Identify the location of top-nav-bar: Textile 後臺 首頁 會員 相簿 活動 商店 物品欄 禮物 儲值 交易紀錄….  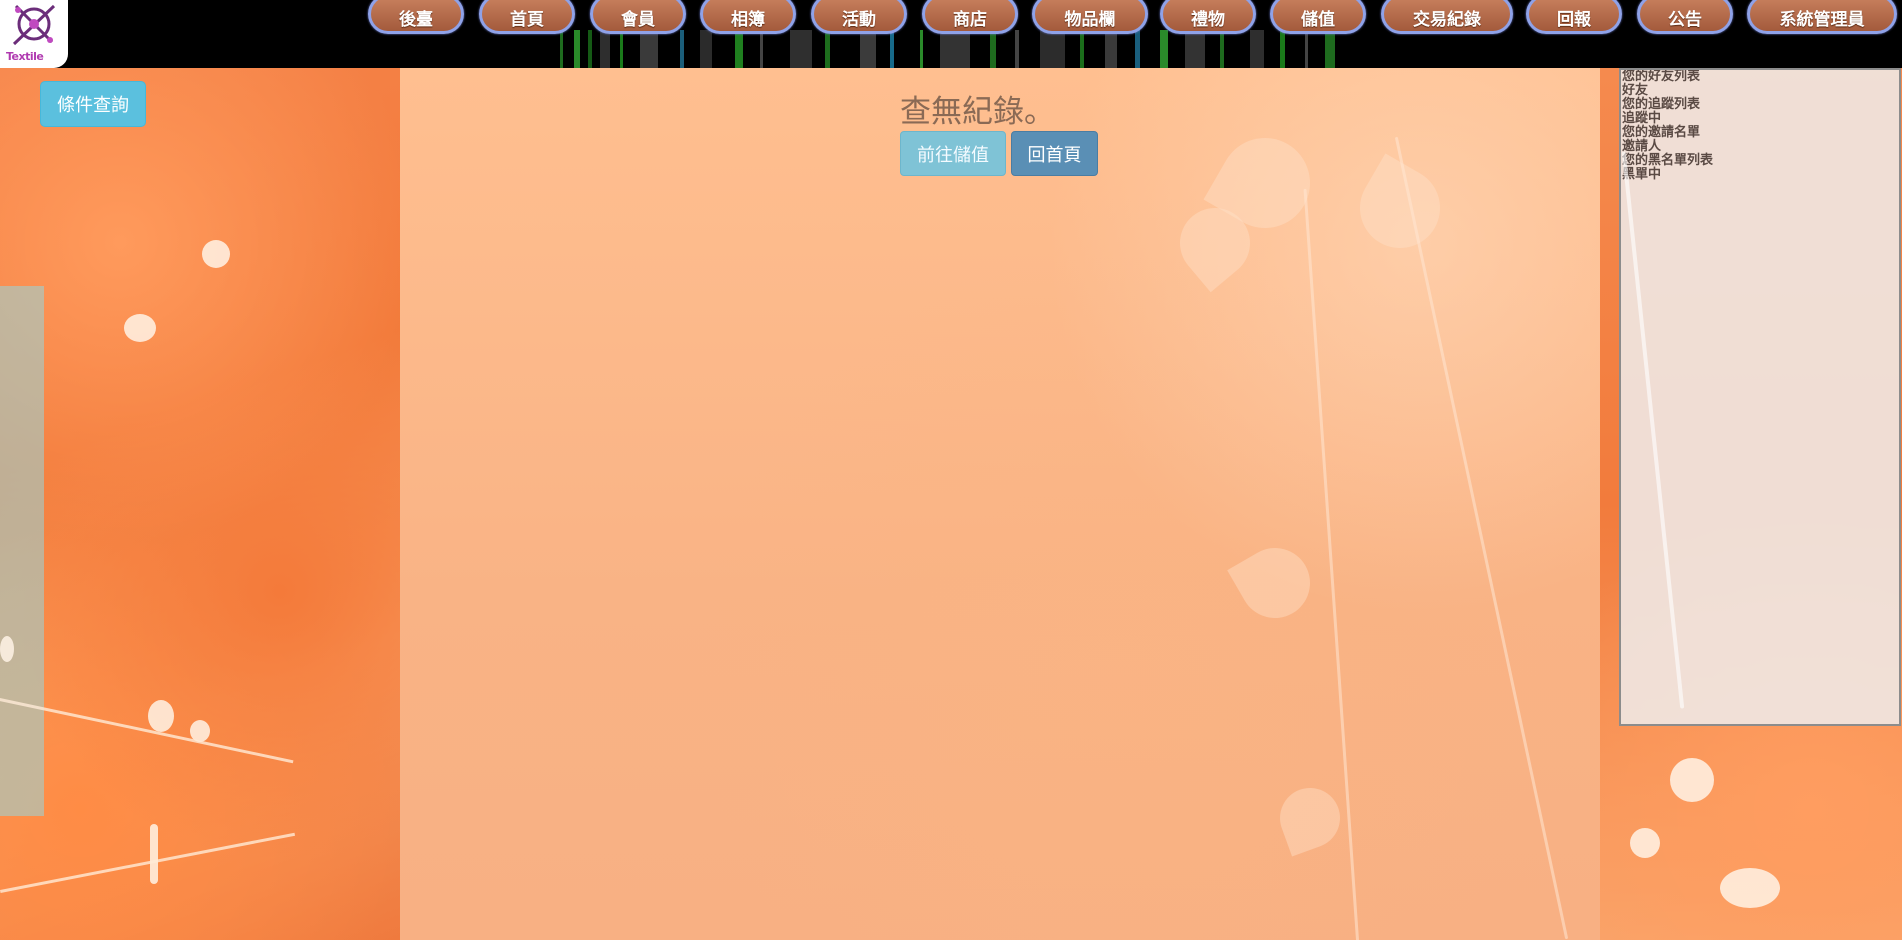
(951, 34).